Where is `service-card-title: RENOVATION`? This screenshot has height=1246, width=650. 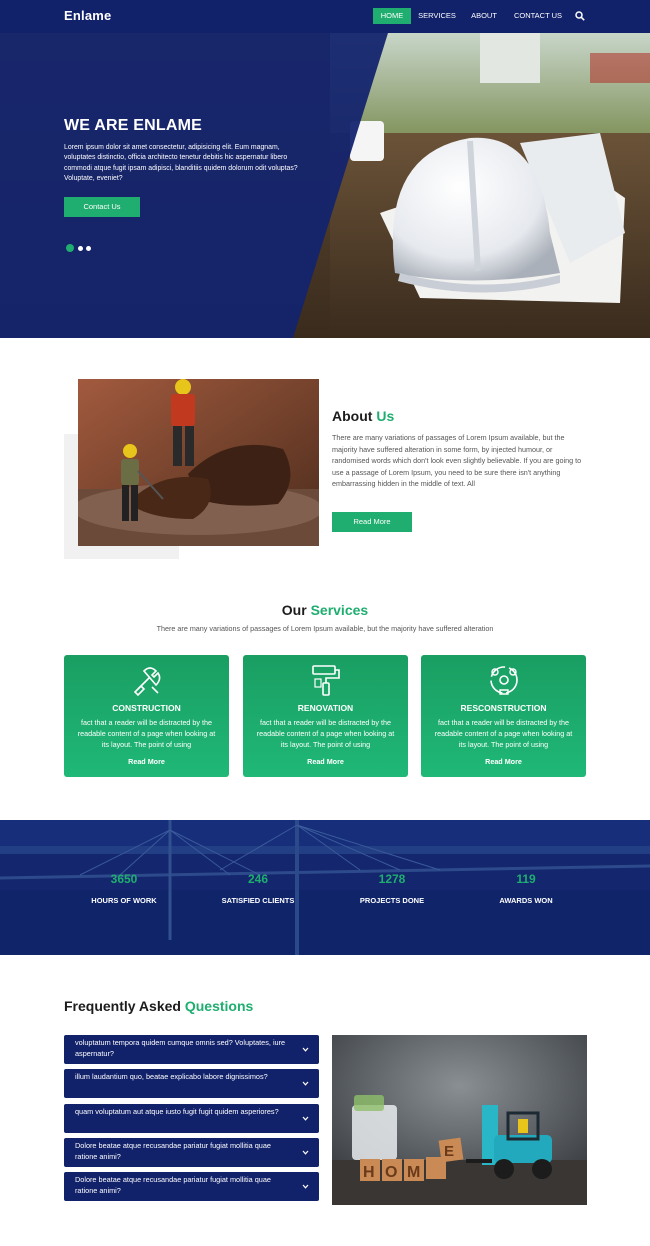
service-card-title: RENOVATION is located at coordinates (325, 708).